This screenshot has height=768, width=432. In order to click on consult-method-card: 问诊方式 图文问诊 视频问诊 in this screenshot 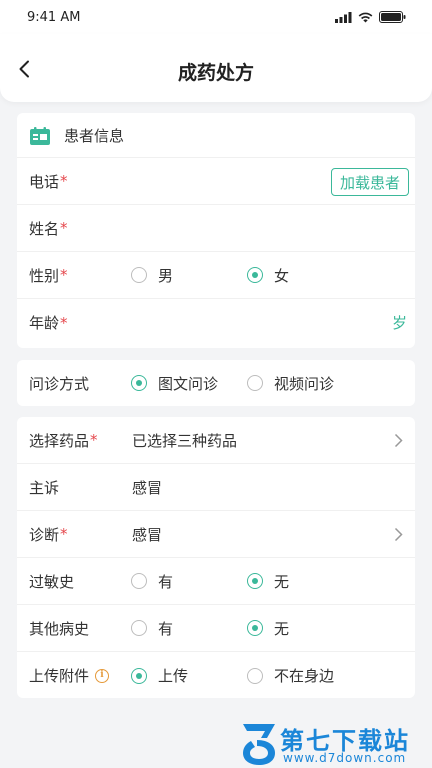, I will do `click(216, 383)`.